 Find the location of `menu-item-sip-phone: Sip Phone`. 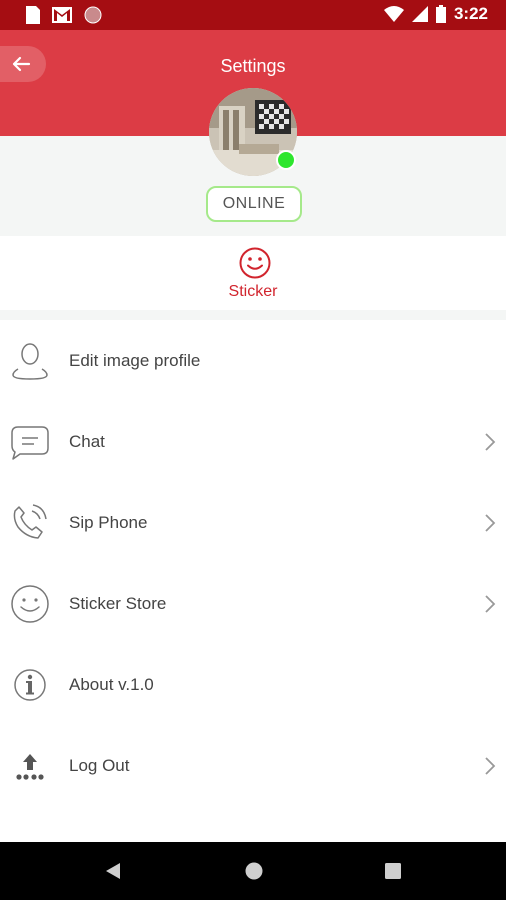

menu-item-sip-phone: Sip Phone is located at coordinates (253, 522).